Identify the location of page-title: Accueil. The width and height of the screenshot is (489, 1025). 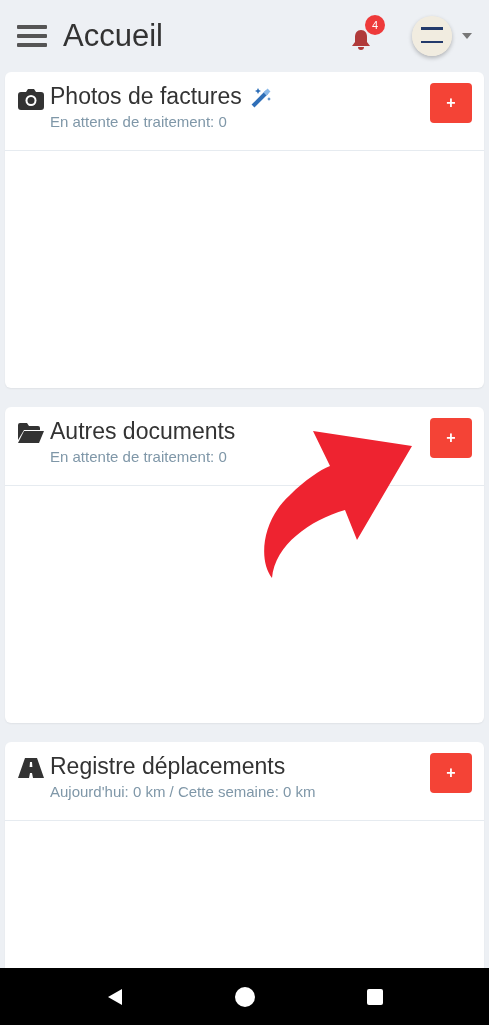
(113, 36).